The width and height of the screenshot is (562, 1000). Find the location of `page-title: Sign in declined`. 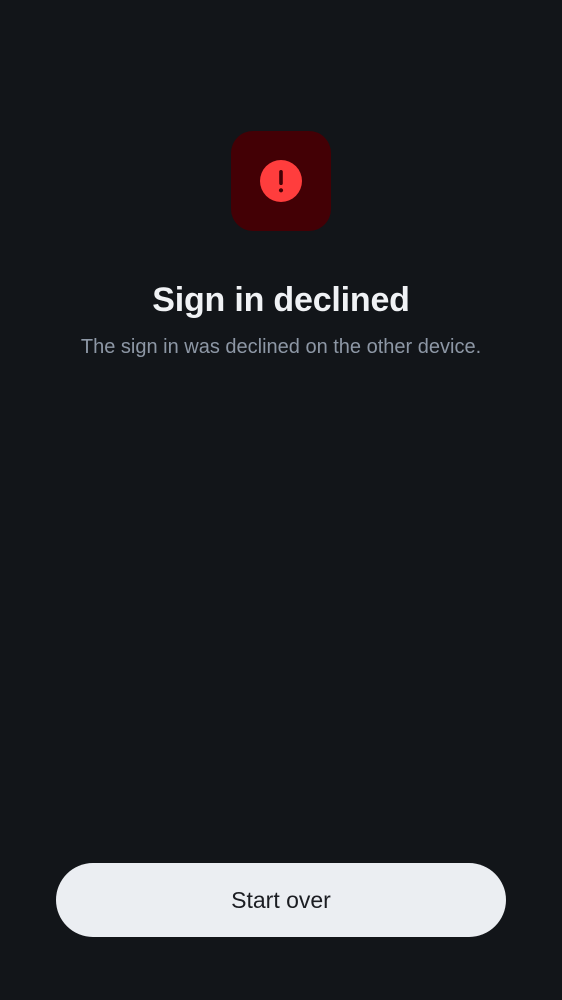

page-title: Sign in declined is located at coordinates (281, 299).